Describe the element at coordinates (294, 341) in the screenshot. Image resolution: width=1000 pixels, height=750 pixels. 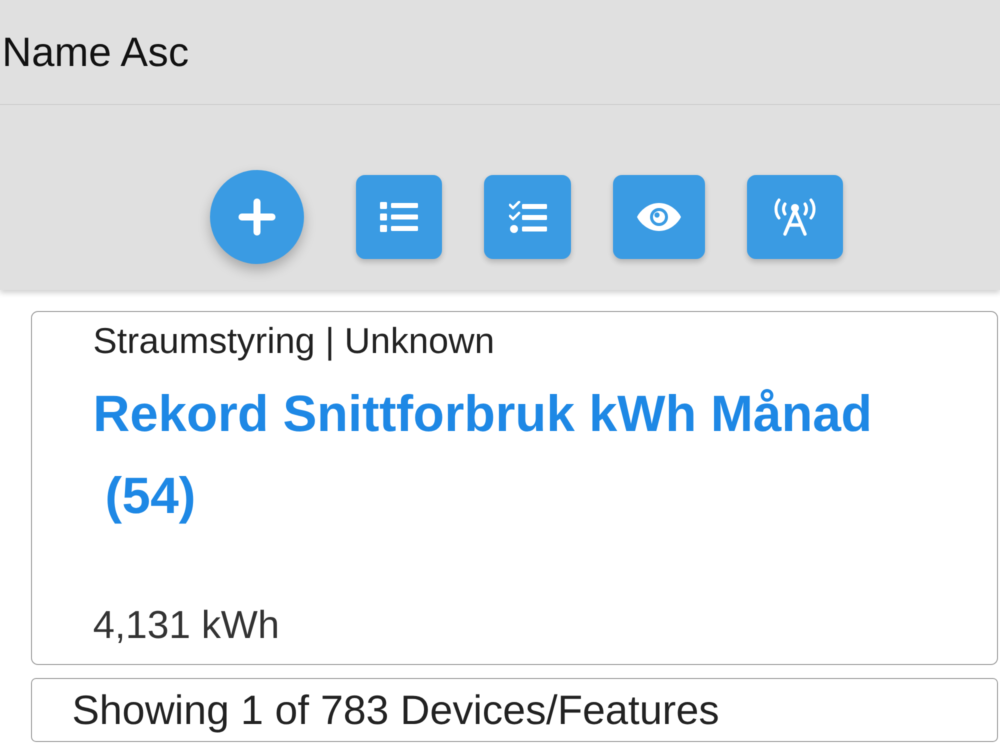
I see `device-subtitle: Straumstyring | Unknown` at that location.